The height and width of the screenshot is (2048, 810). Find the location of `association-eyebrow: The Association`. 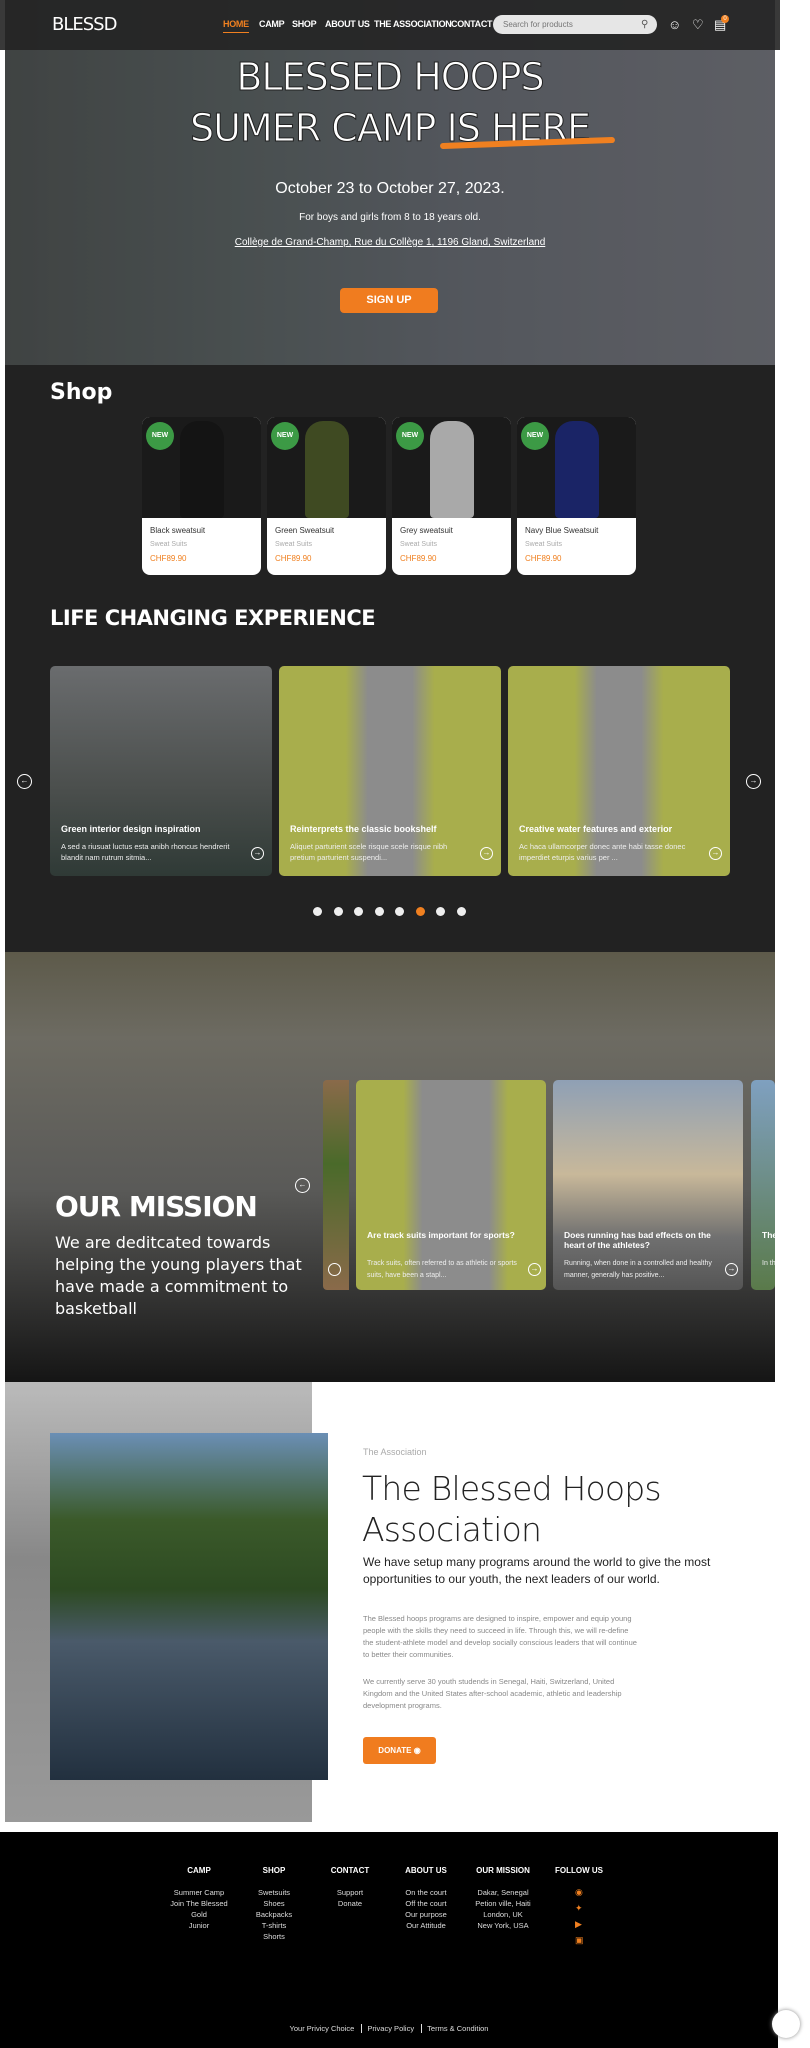

association-eyebrow: The Association is located at coordinates (395, 1452).